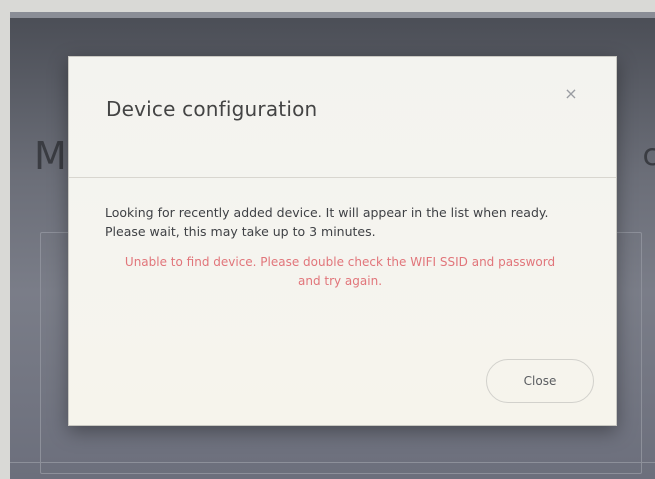 Image resolution: width=655 pixels, height=479 pixels. I want to click on error-line-2: and try again., so click(340, 281).